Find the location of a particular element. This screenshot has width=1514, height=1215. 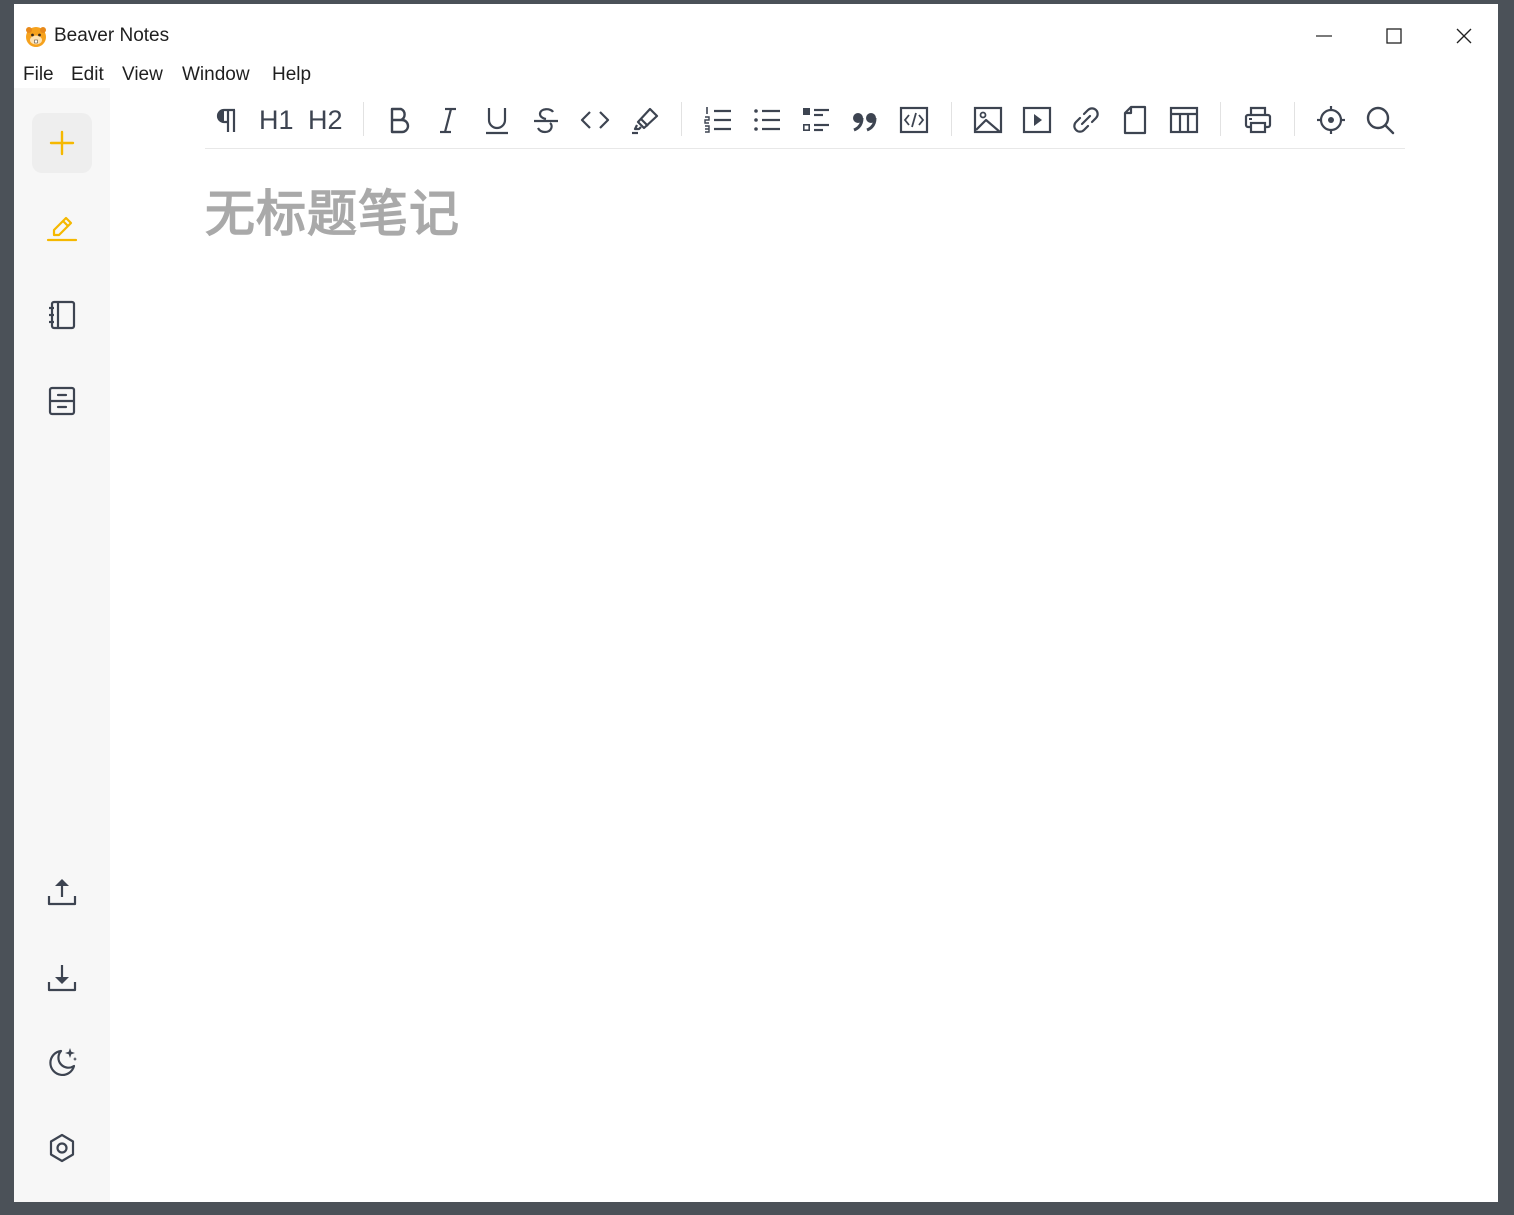

strikethrough-icon is located at coordinates (546, 121).